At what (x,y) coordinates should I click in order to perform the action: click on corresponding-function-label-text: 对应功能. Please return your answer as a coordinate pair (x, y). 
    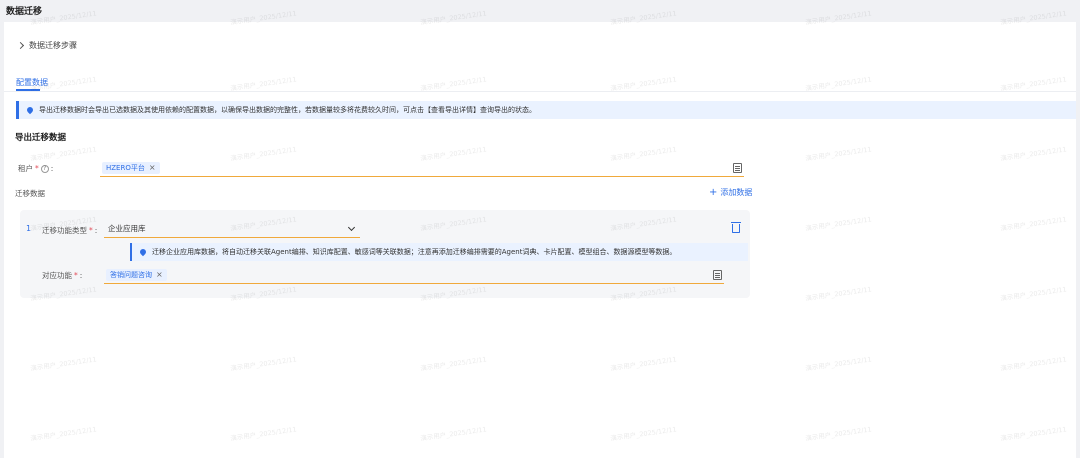
    Looking at the image, I should click on (57, 275).